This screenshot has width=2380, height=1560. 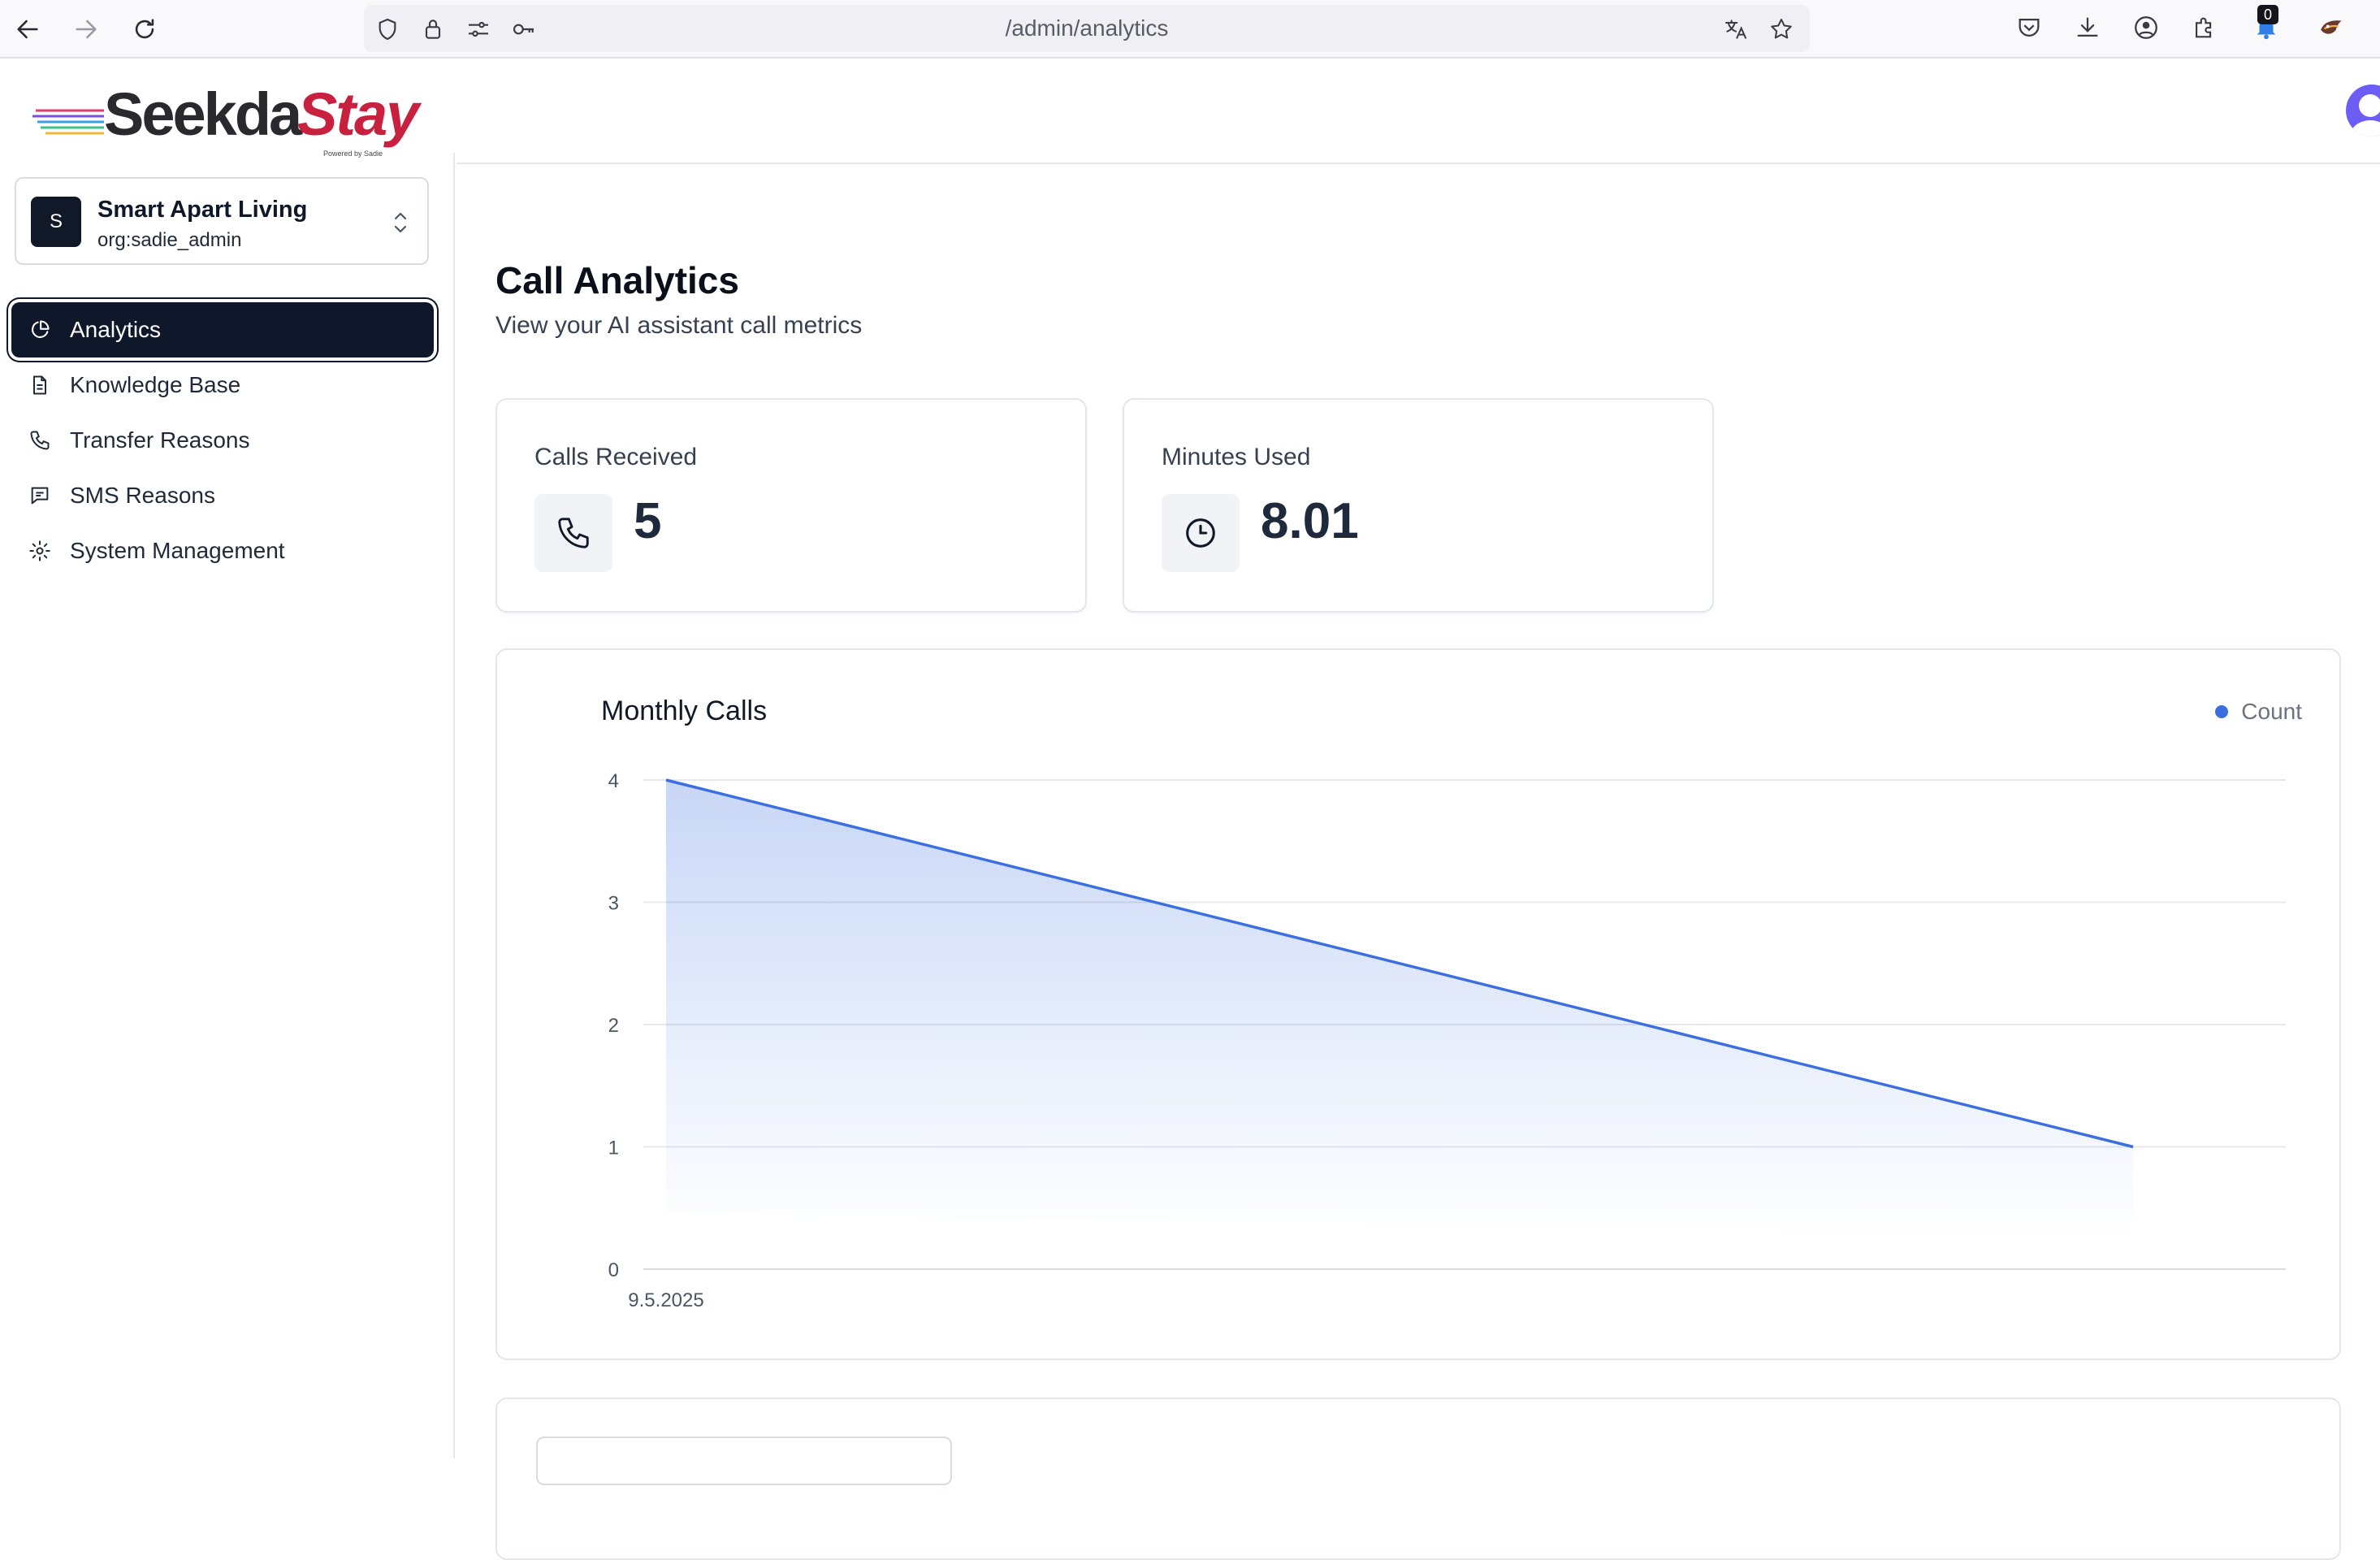 What do you see at coordinates (155, 385) in the screenshot?
I see `sidebar-item-label: Knowledge Base` at bounding box center [155, 385].